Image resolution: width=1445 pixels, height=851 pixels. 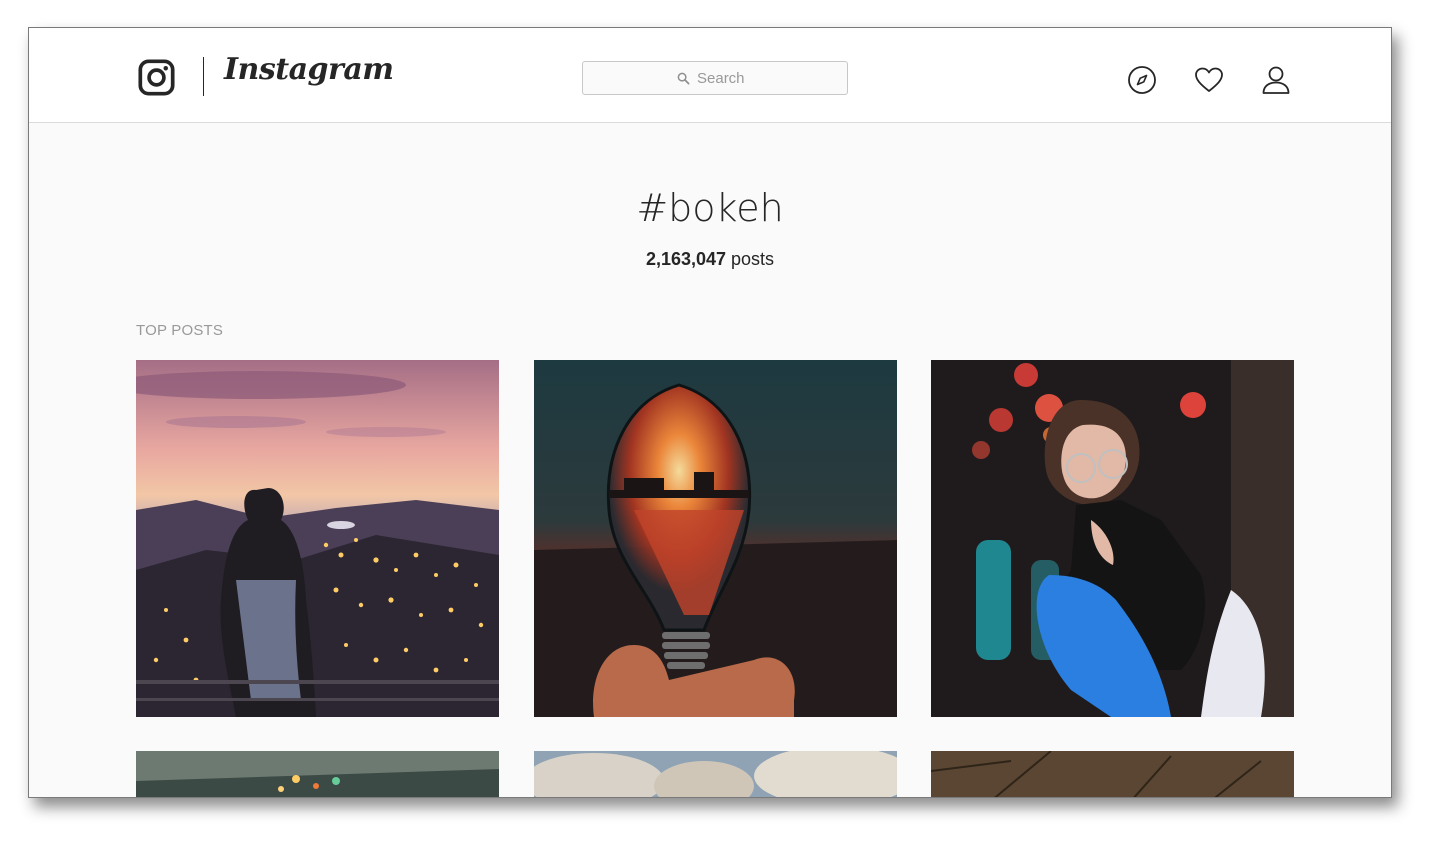 I want to click on search-box, so click(x=715, y=78).